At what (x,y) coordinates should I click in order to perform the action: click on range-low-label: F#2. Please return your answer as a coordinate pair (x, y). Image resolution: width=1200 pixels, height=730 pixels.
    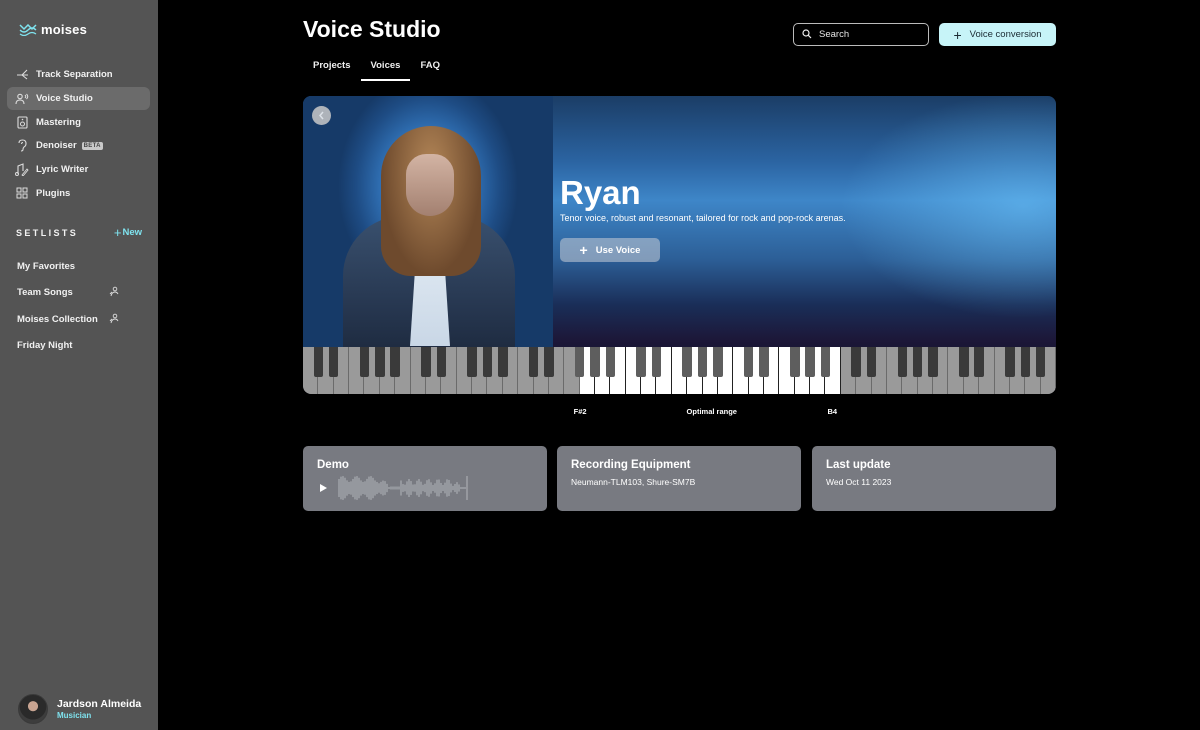
    Looking at the image, I should click on (580, 411).